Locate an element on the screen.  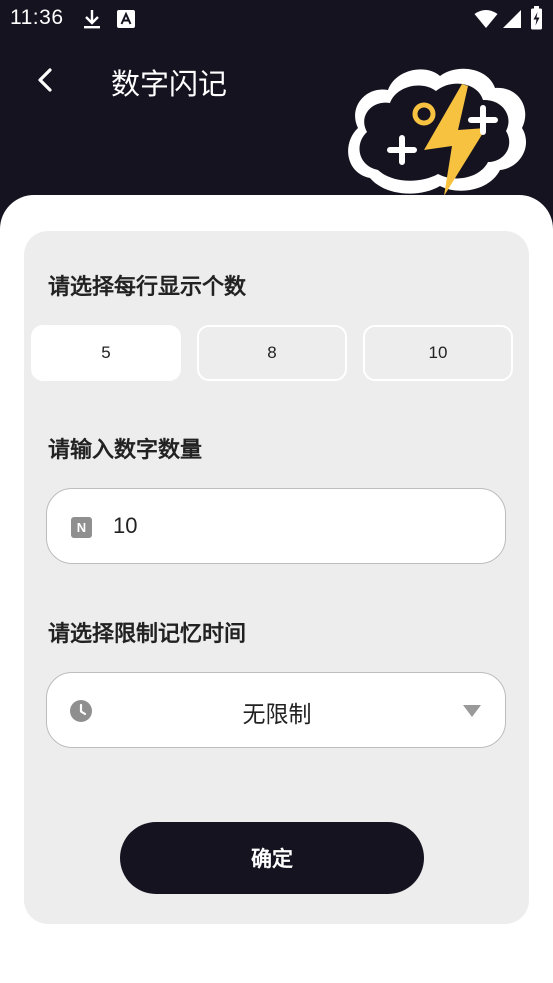
per-row-option-5: 5 is located at coordinates (106, 353).